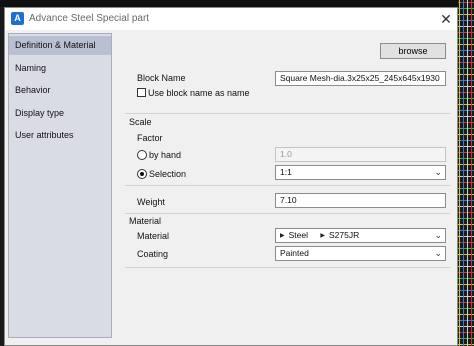 Image resolution: width=474 pixels, height=346 pixels. Describe the element at coordinates (140, 122) in the screenshot. I see `scale-section-label: Scale` at that location.